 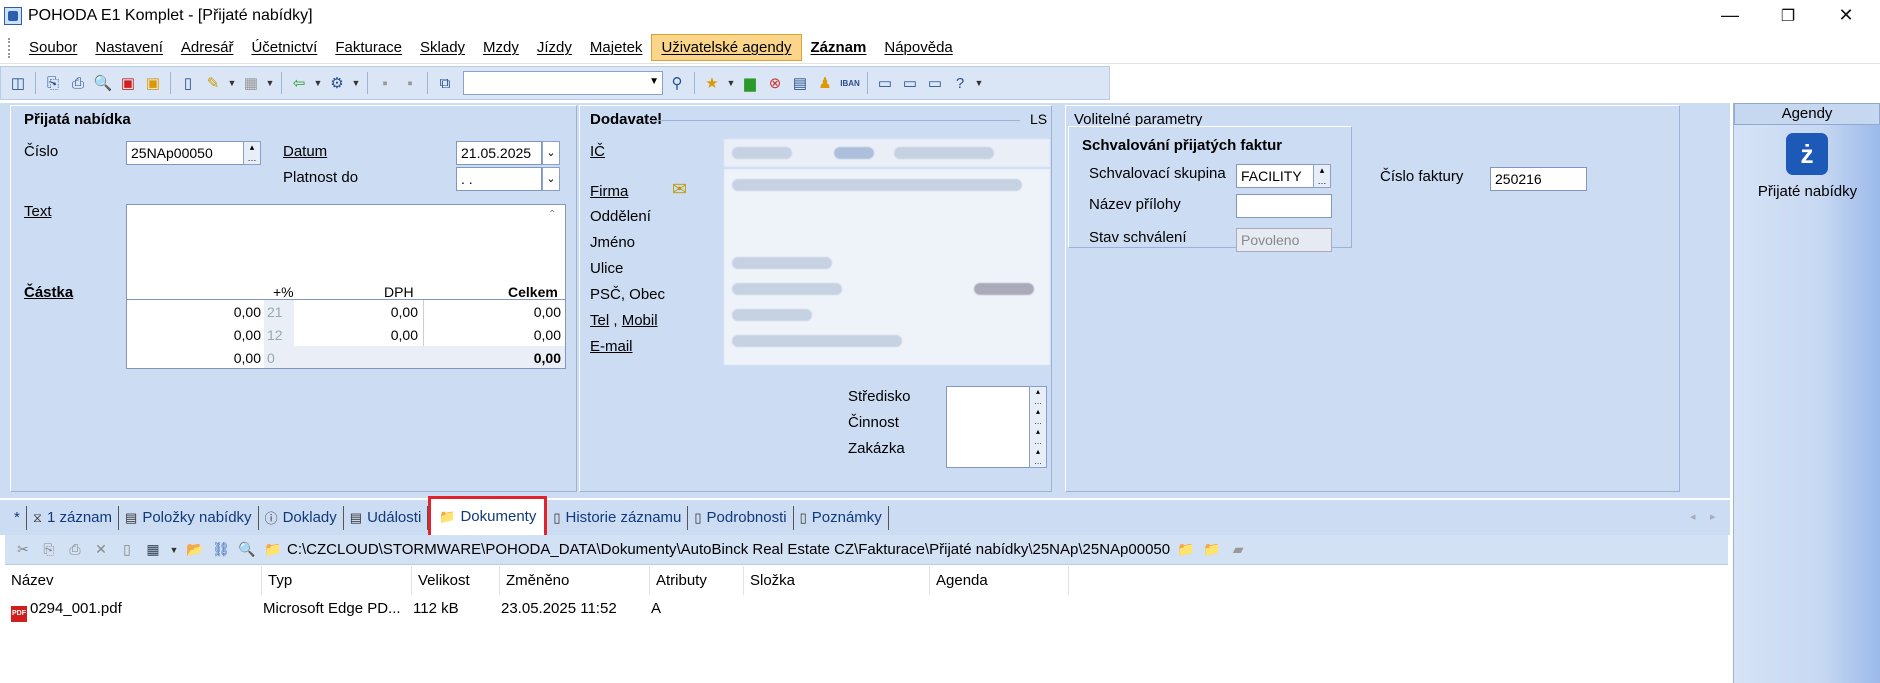 What do you see at coordinates (501, 47) in the screenshot?
I see `menu-mzdy: Mzdy` at bounding box center [501, 47].